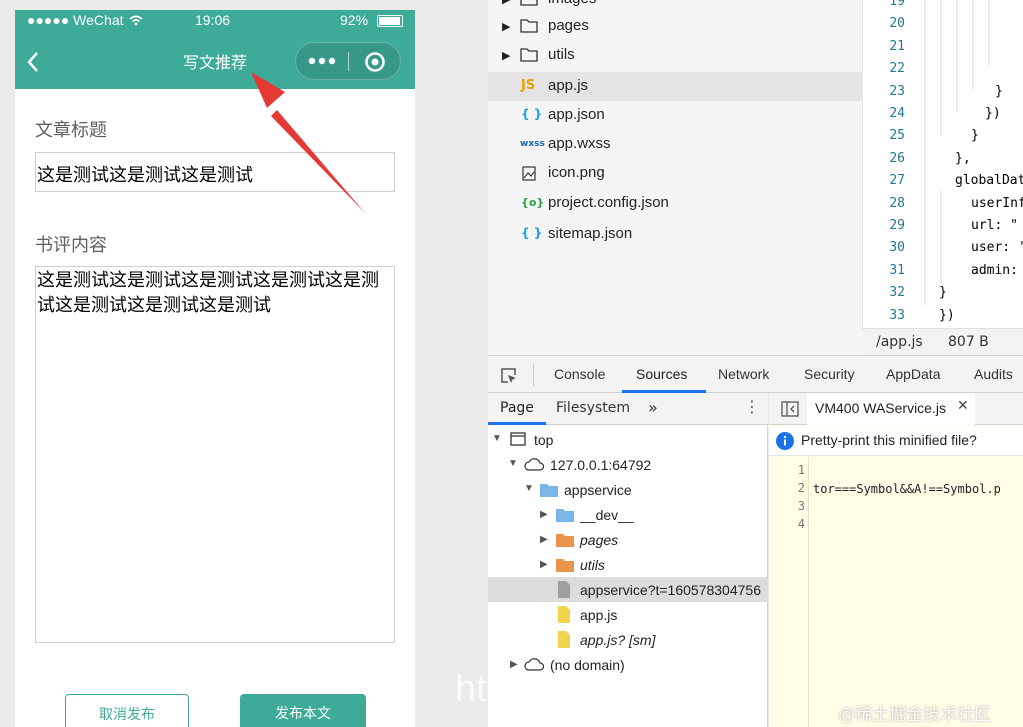 The width and height of the screenshot is (1023, 727). I want to click on tree-row-app-js-sm: app.js? [sm], so click(628, 640).